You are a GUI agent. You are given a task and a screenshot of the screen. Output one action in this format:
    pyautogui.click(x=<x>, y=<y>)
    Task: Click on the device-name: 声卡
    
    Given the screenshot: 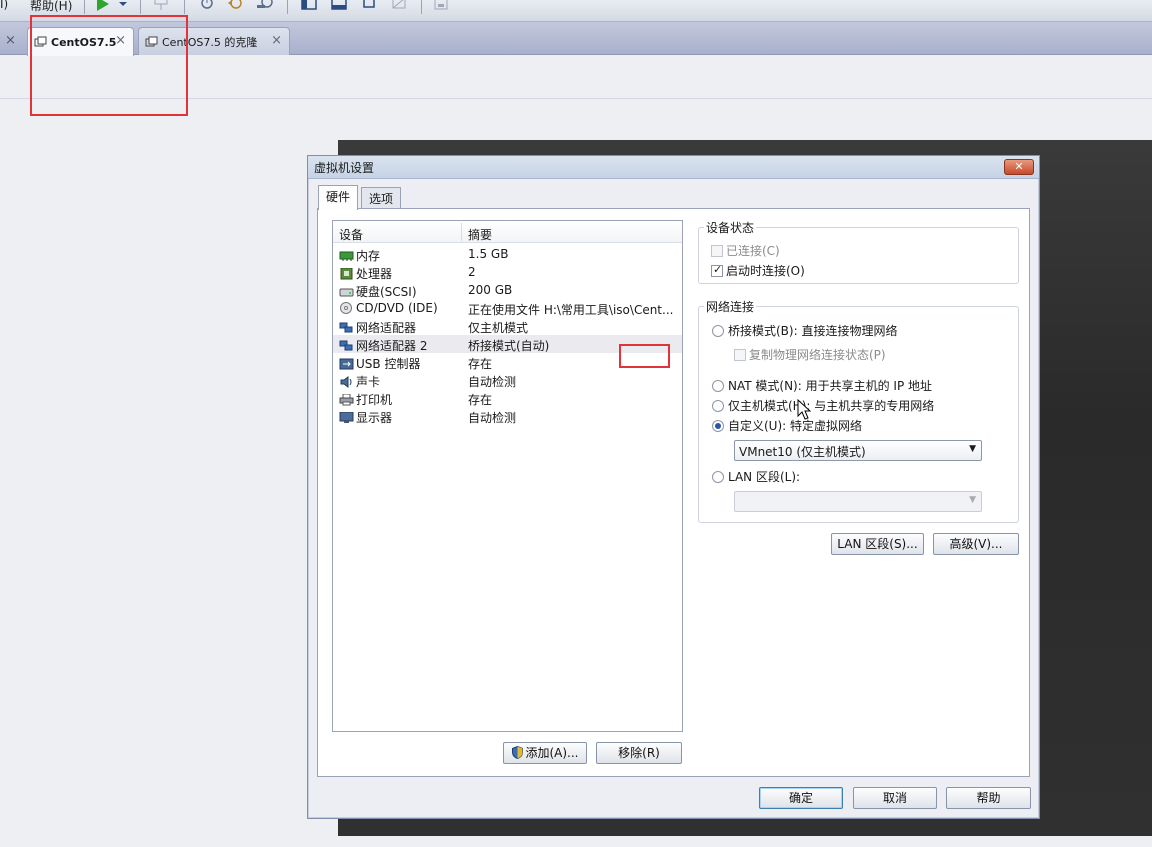 What is the action you would take?
    pyautogui.click(x=368, y=382)
    